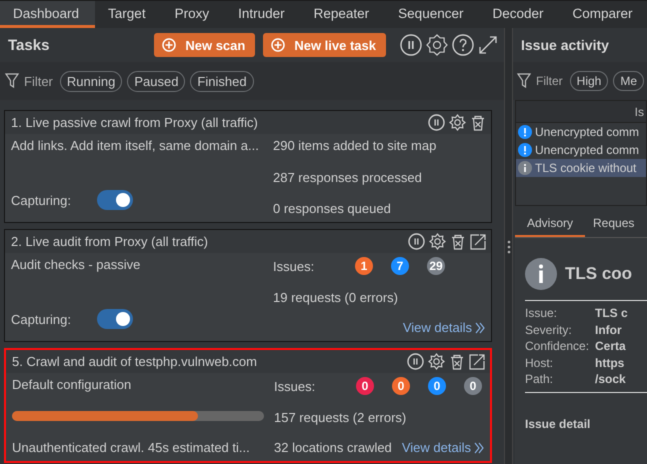  I want to click on tab: Decoder, so click(519, 14).